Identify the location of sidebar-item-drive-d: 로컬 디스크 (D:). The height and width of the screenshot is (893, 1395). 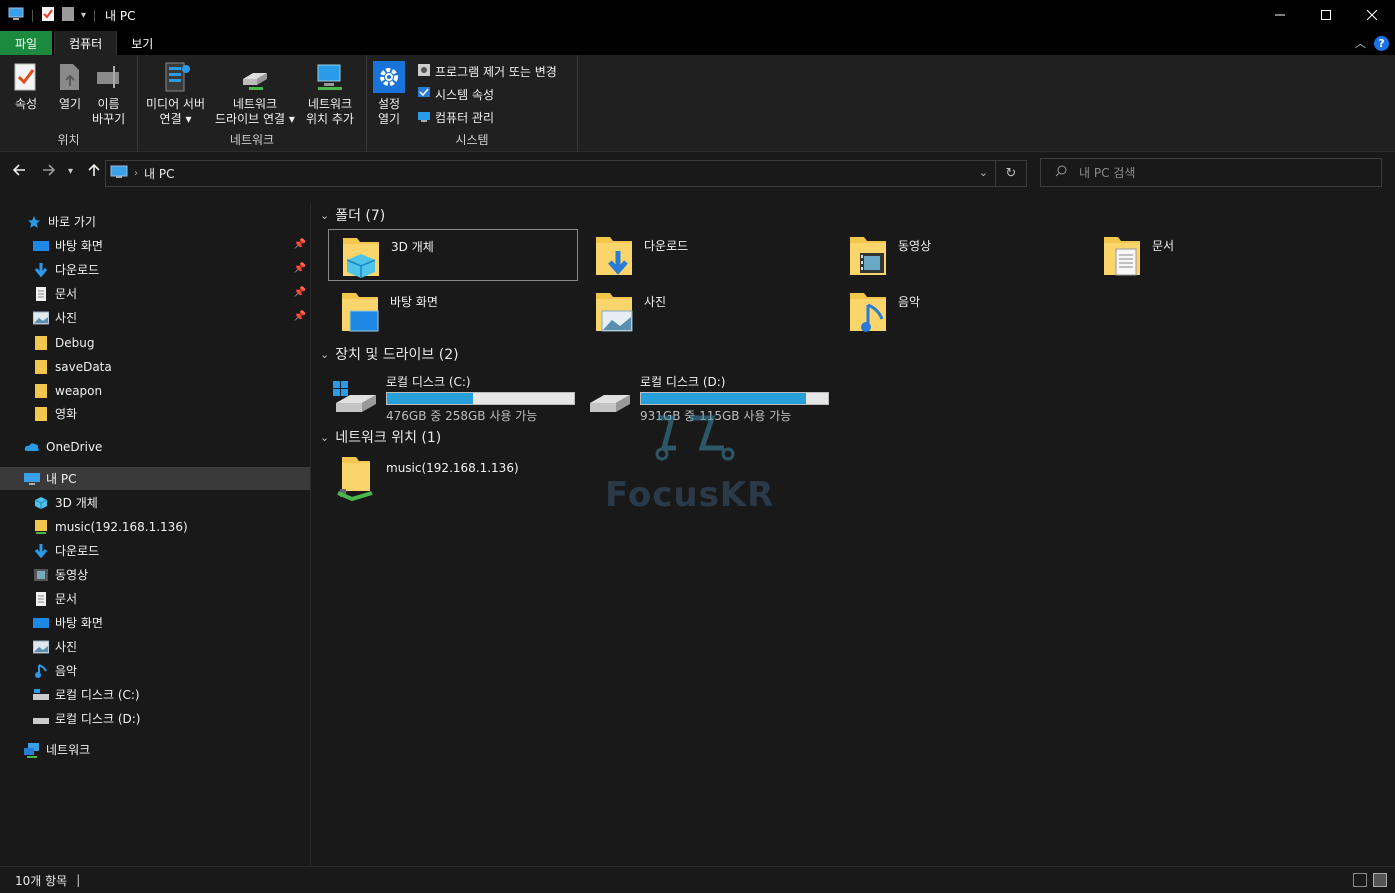
(155, 718).